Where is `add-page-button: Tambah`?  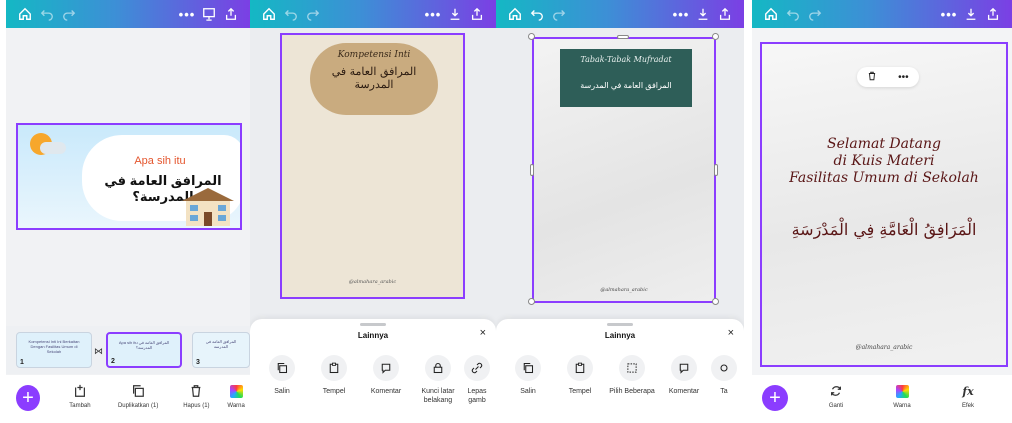
add-page-button: Tambah is located at coordinates (80, 395).